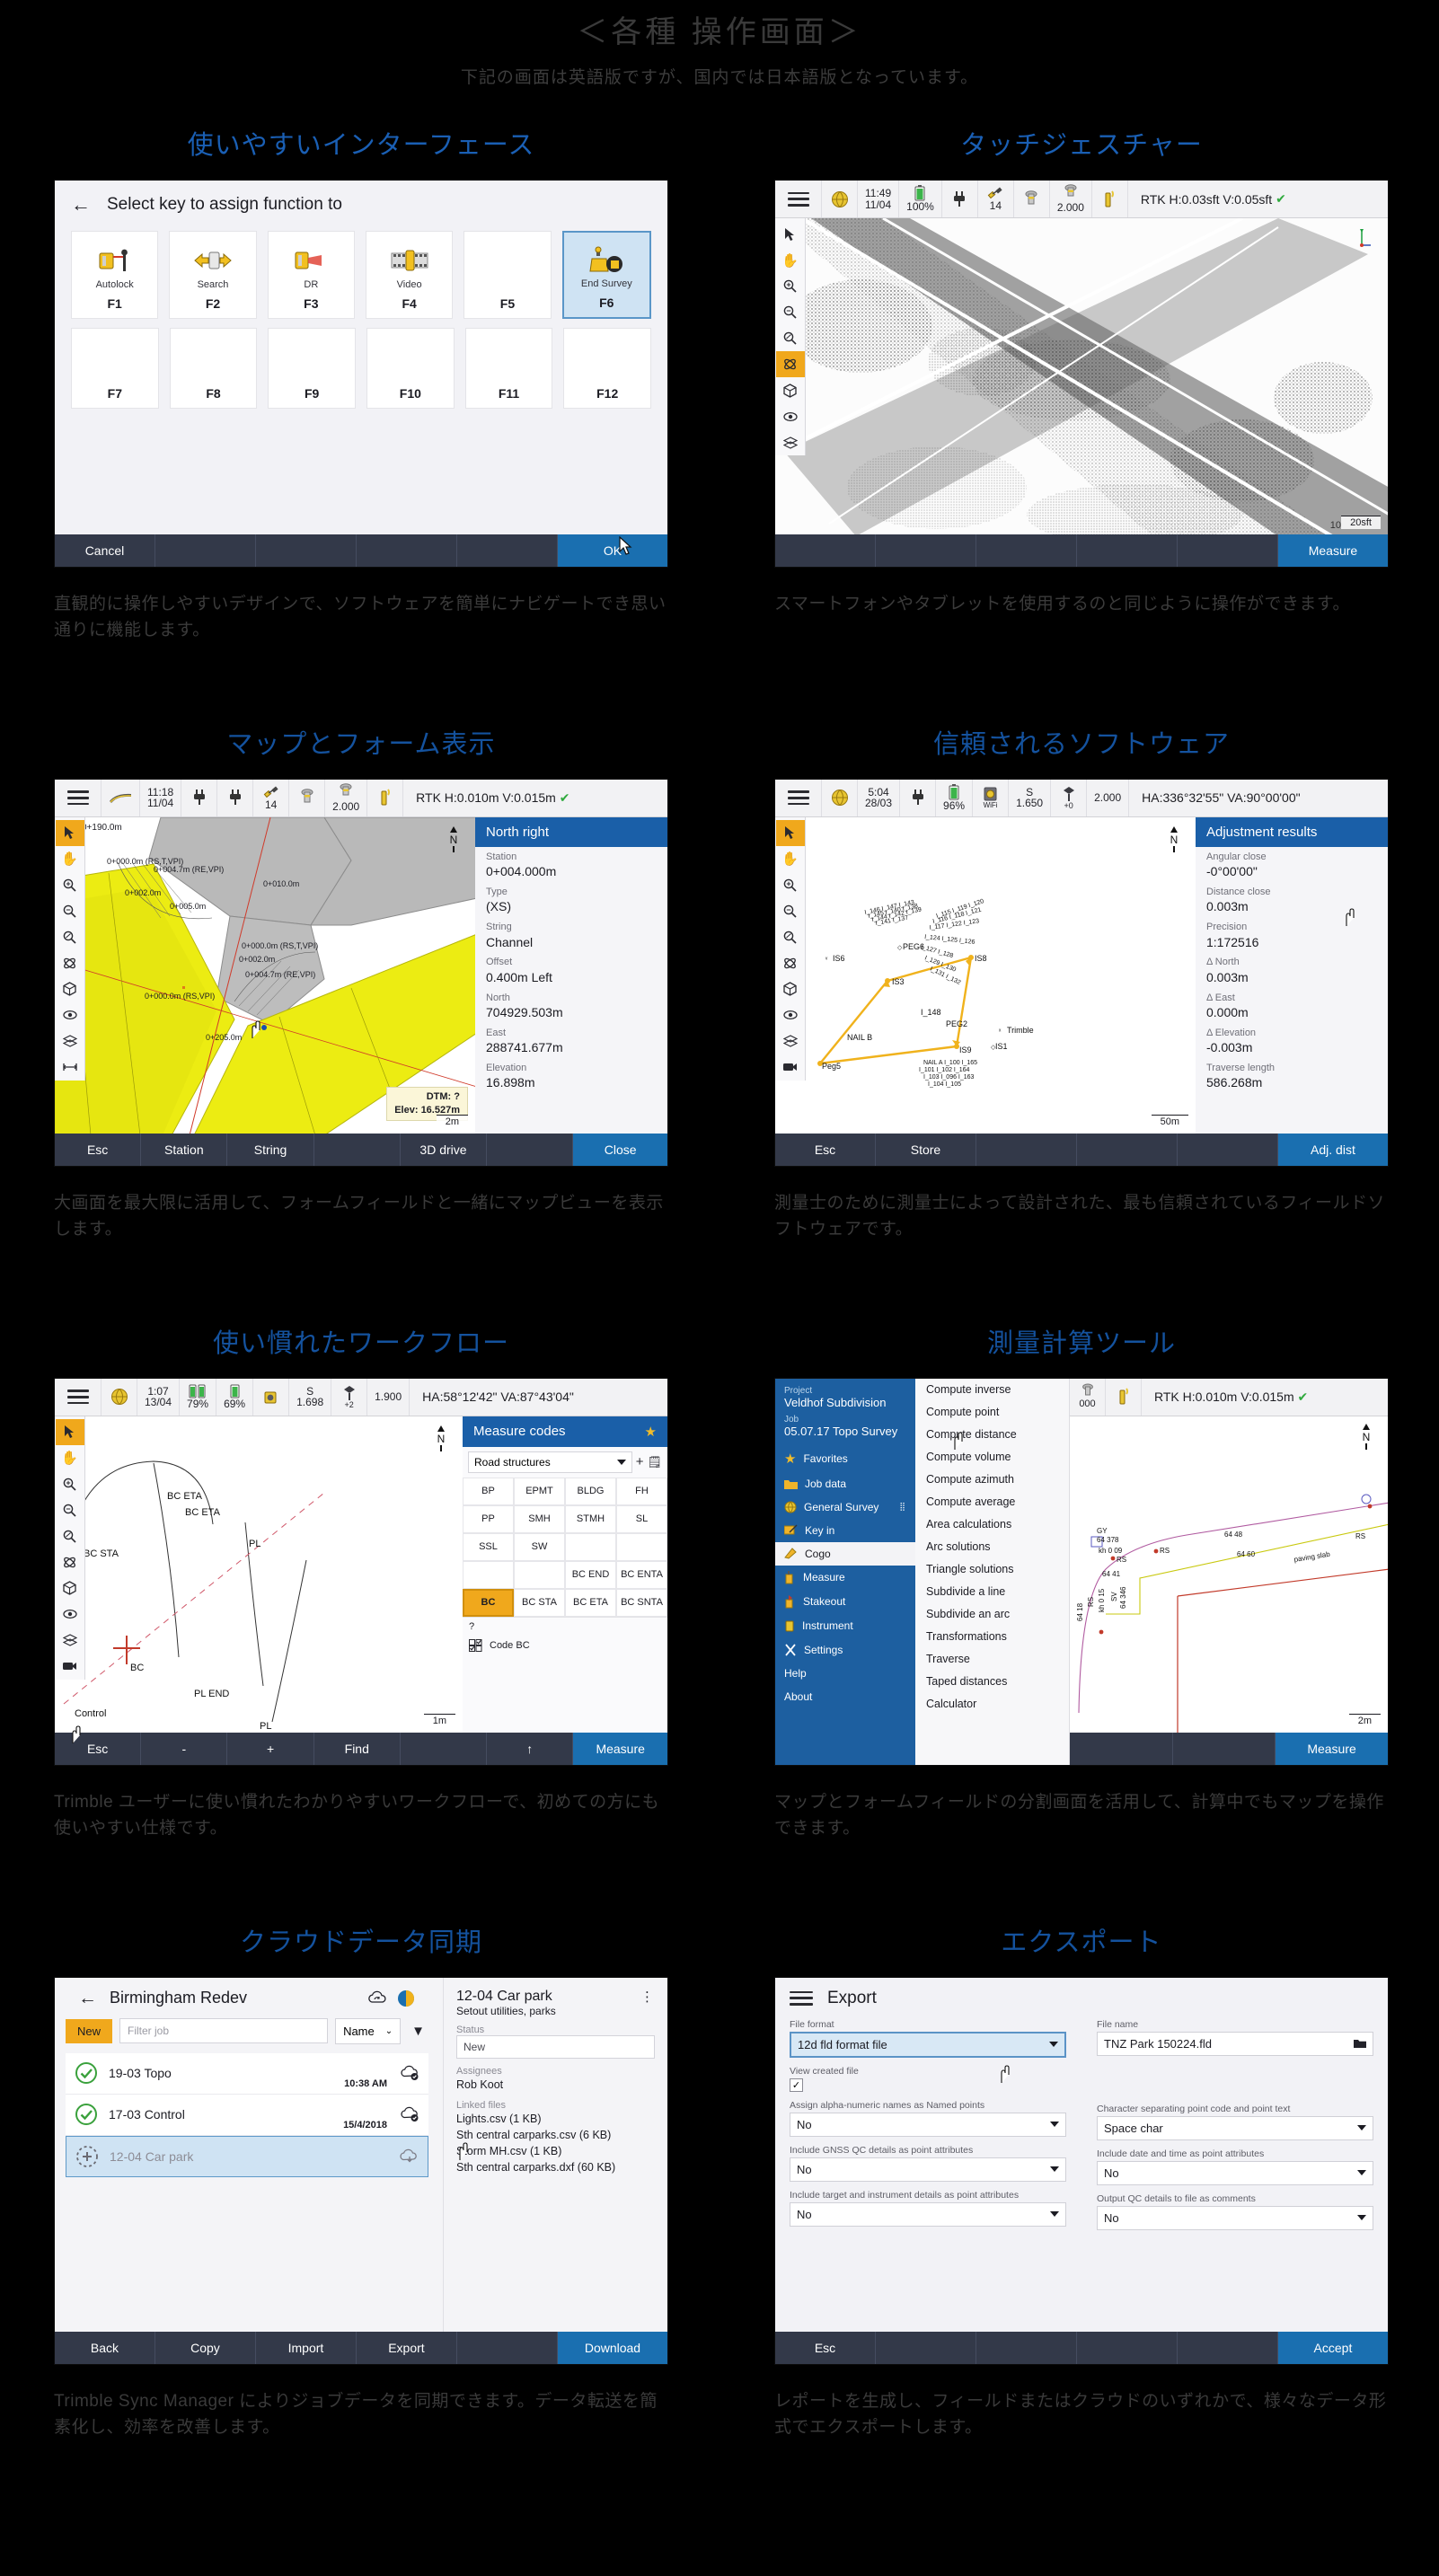  Describe the element at coordinates (409, 2114) in the screenshot. I see `cloud-done-icon` at that location.